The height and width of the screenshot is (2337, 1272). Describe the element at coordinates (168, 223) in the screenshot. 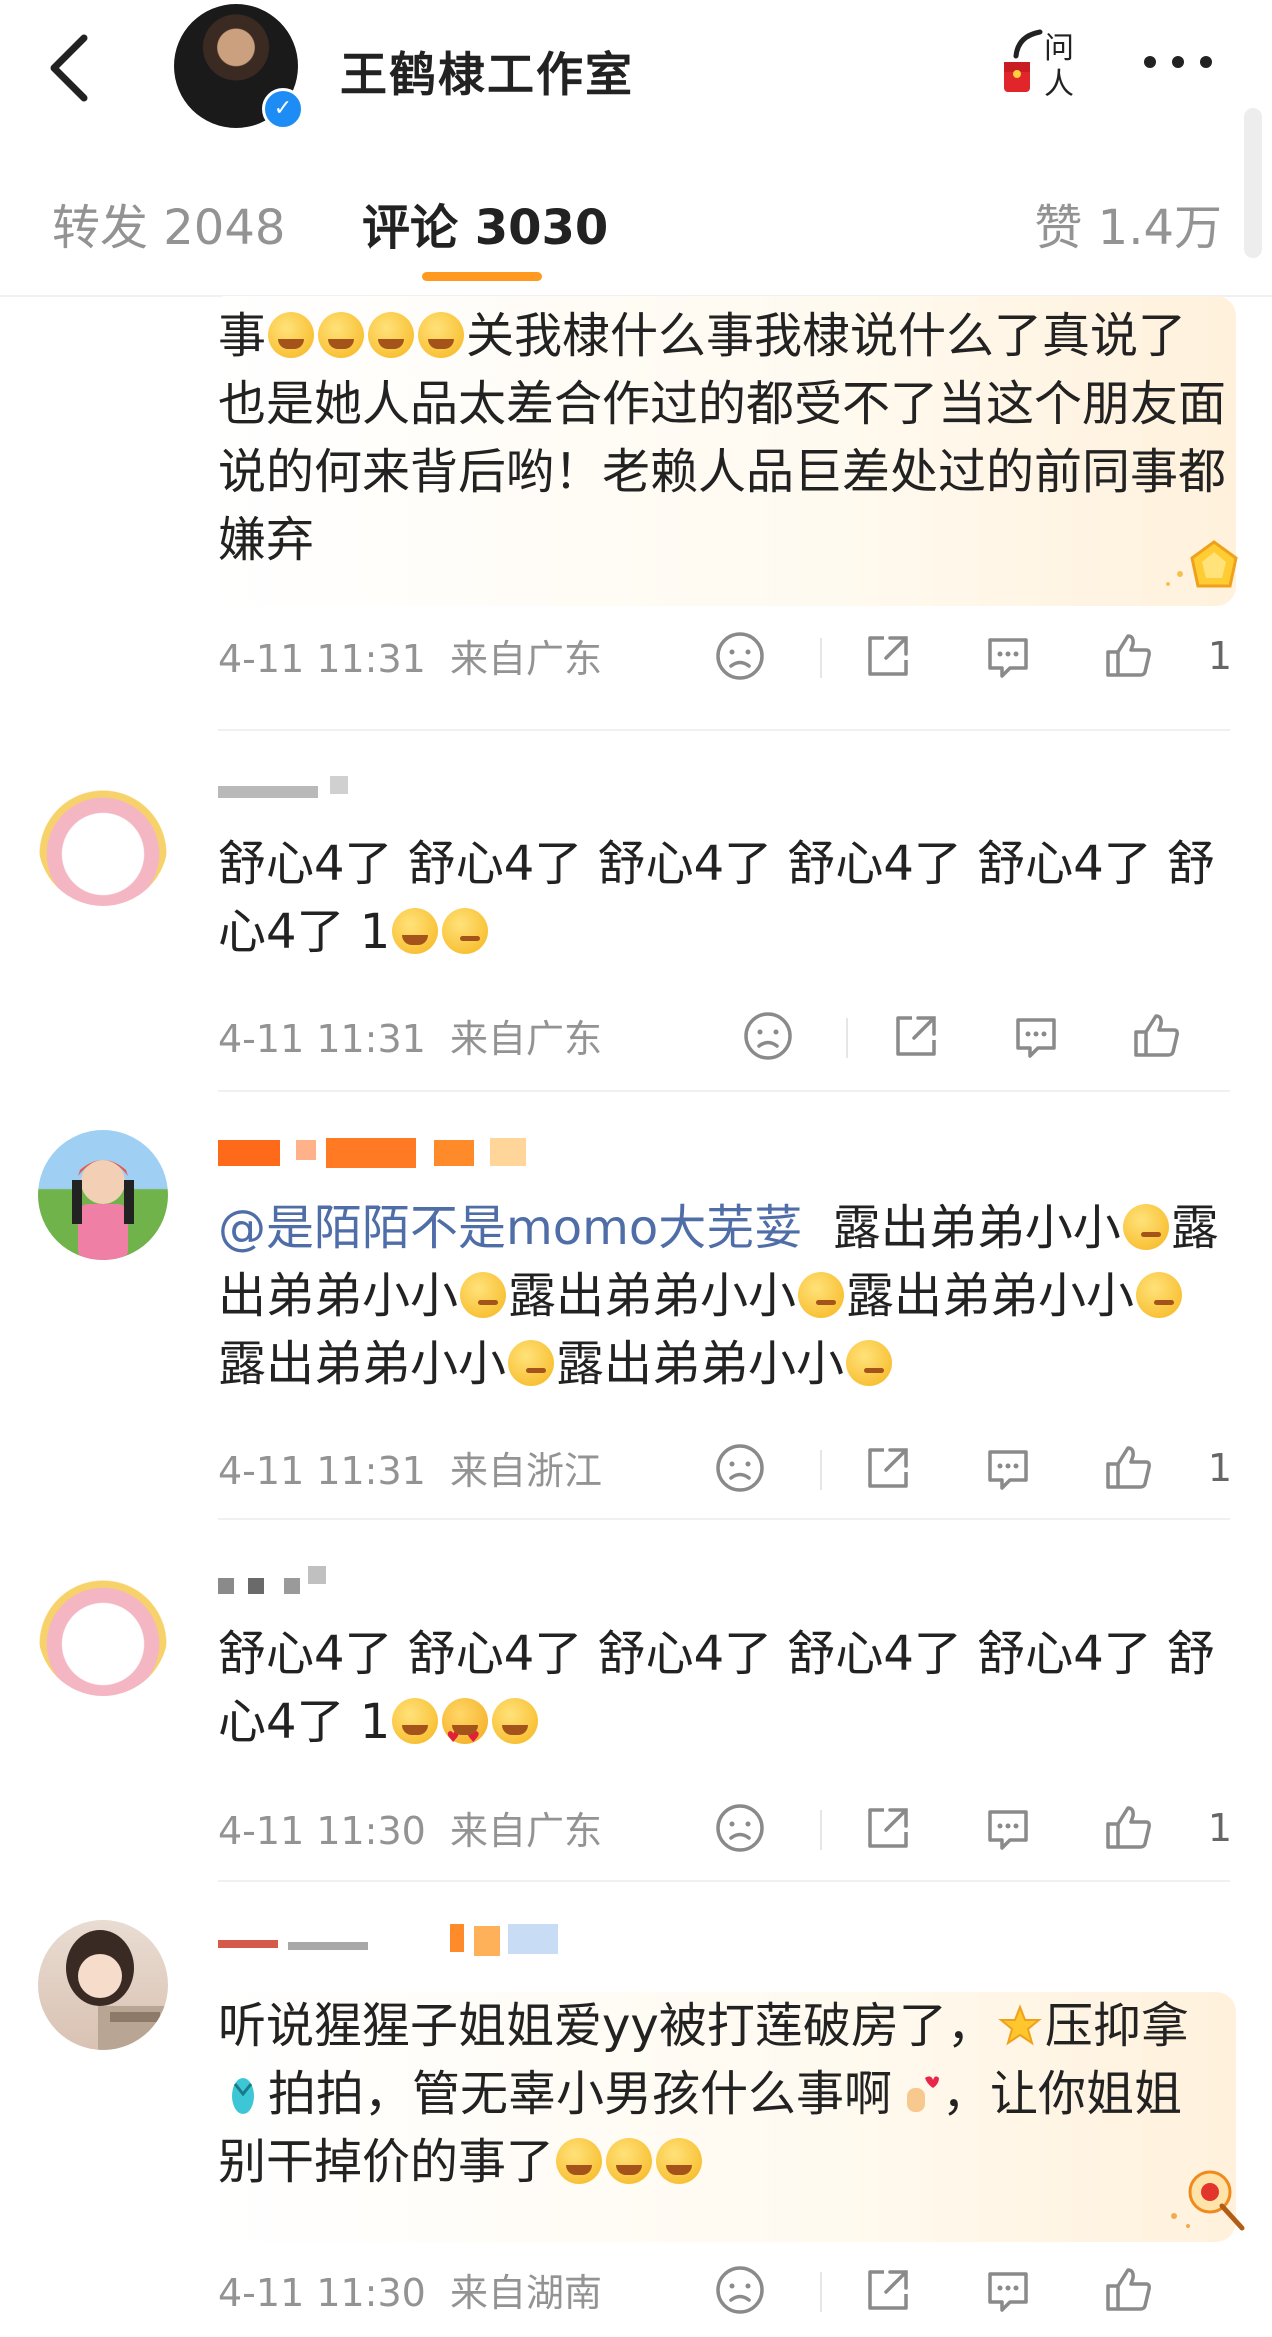

I see `tab-repost: 转发 2048` at that location.